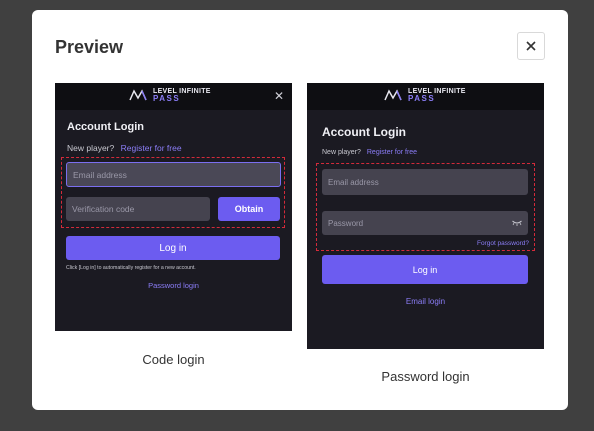 This screenshot has height=431, width=594. I want to click on card-header: LEVEL INFINITE PASS, so click(425, 96).